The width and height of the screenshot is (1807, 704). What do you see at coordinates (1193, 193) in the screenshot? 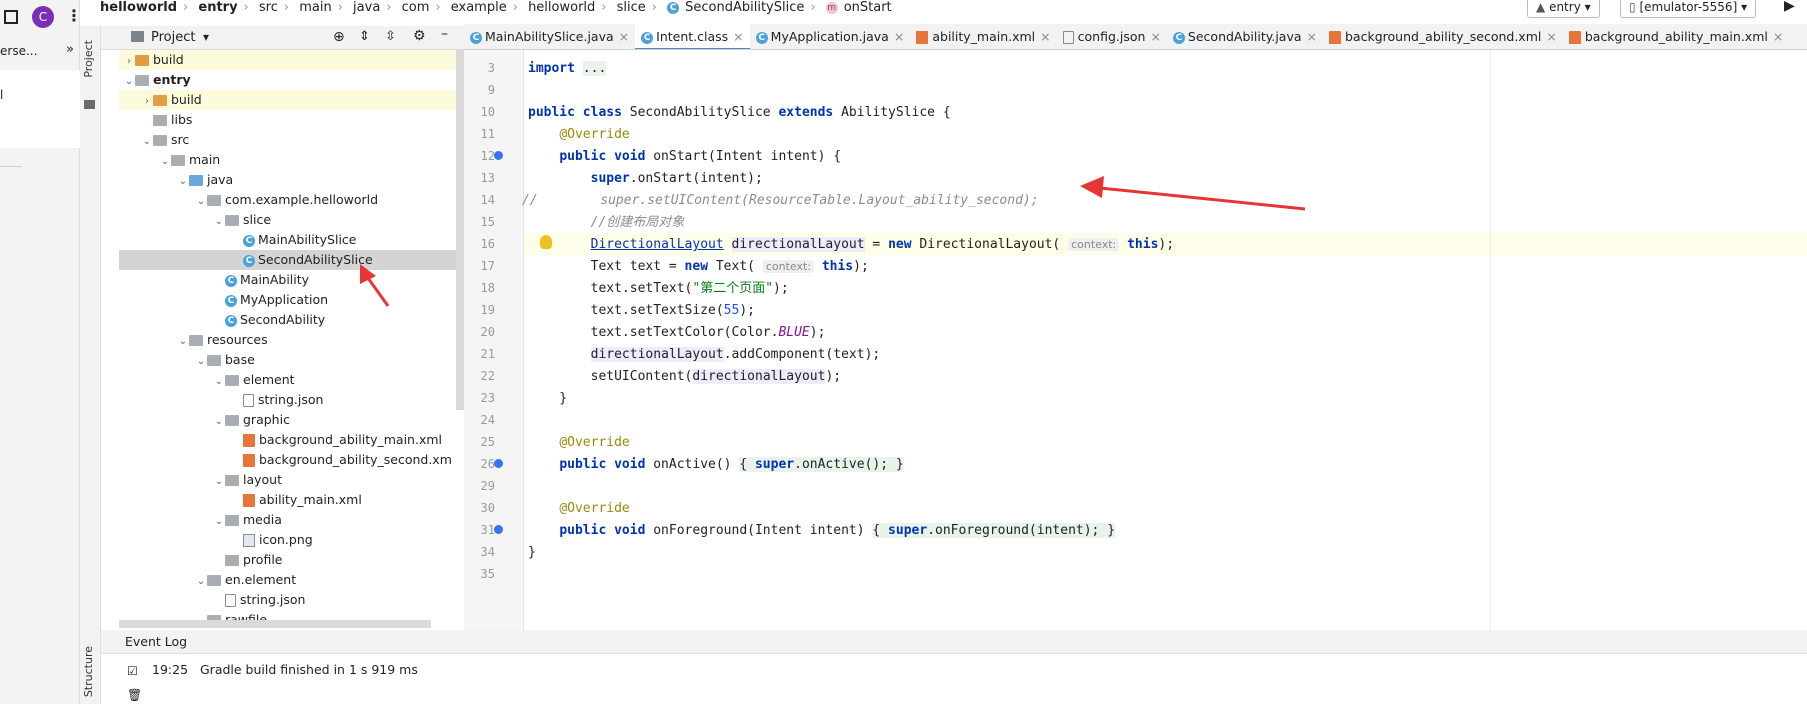
I see `annotation-arrow-editor` at bounding box center [1193, 193].